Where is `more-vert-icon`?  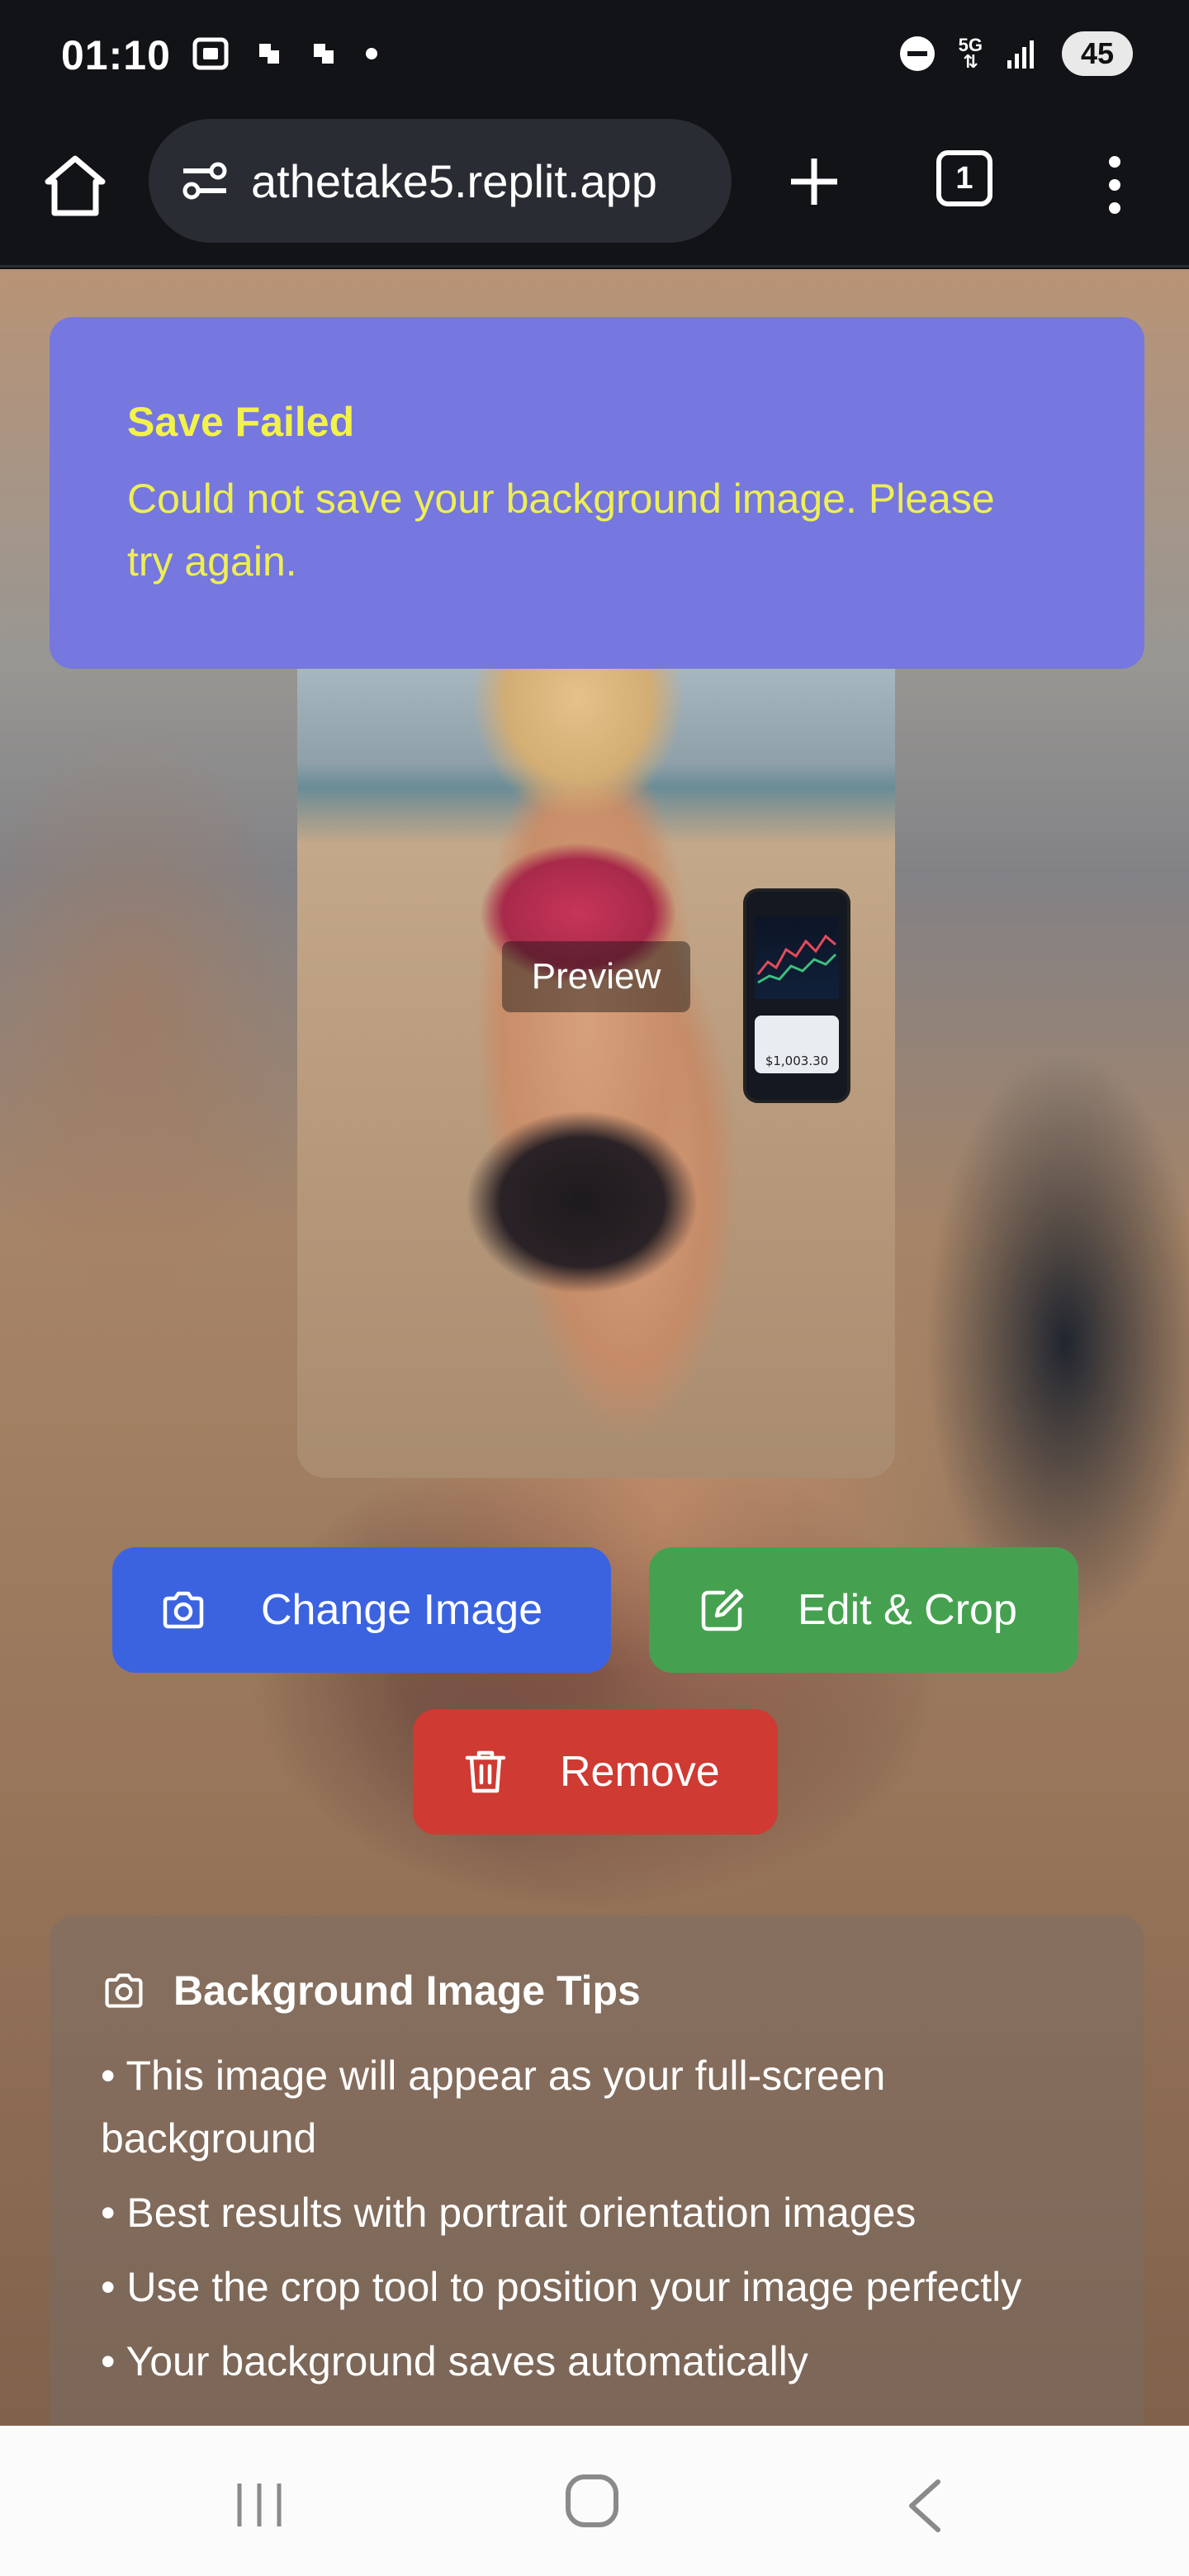
more-vert-icon is located at coordinates (1114, 185).